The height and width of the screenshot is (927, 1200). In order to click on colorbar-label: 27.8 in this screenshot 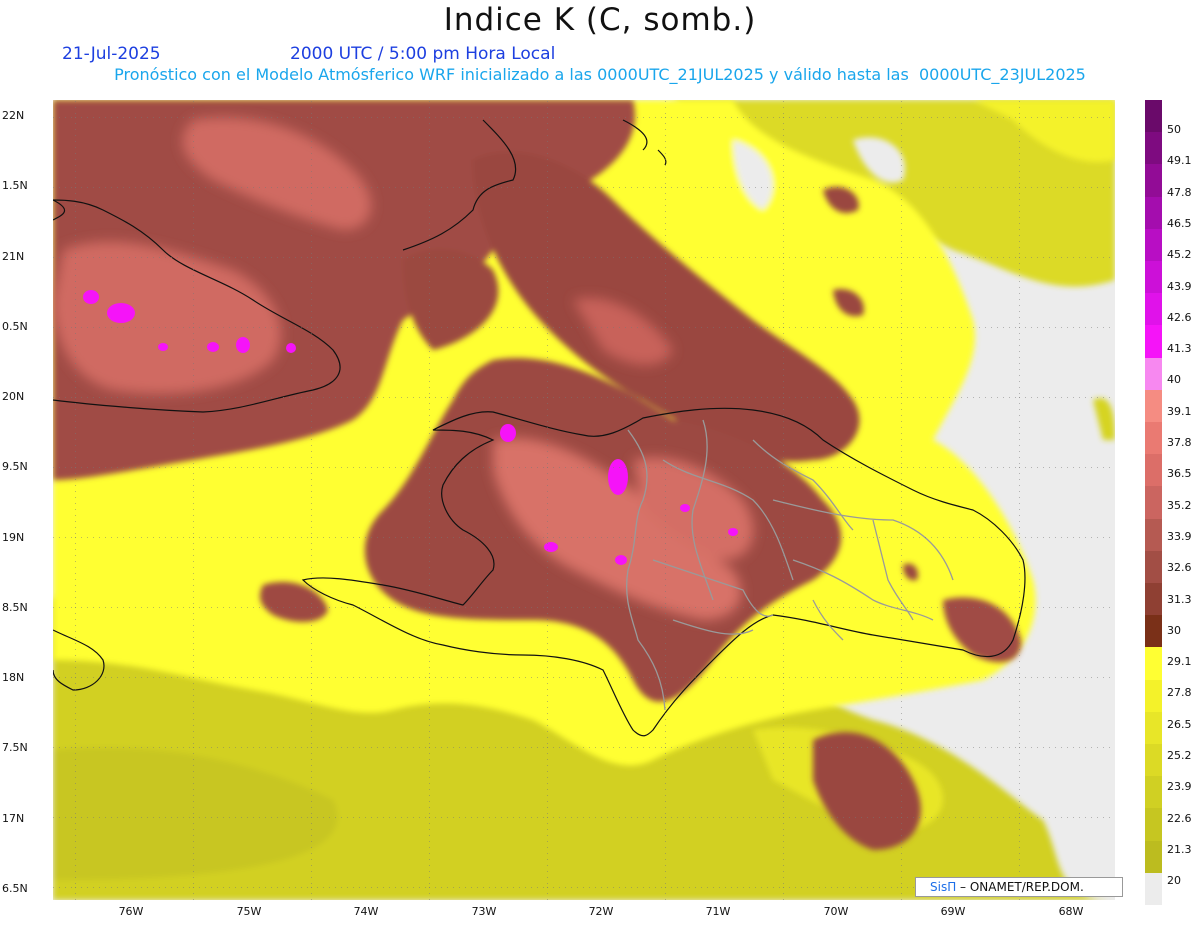, I will do `click(1179, 693)`.